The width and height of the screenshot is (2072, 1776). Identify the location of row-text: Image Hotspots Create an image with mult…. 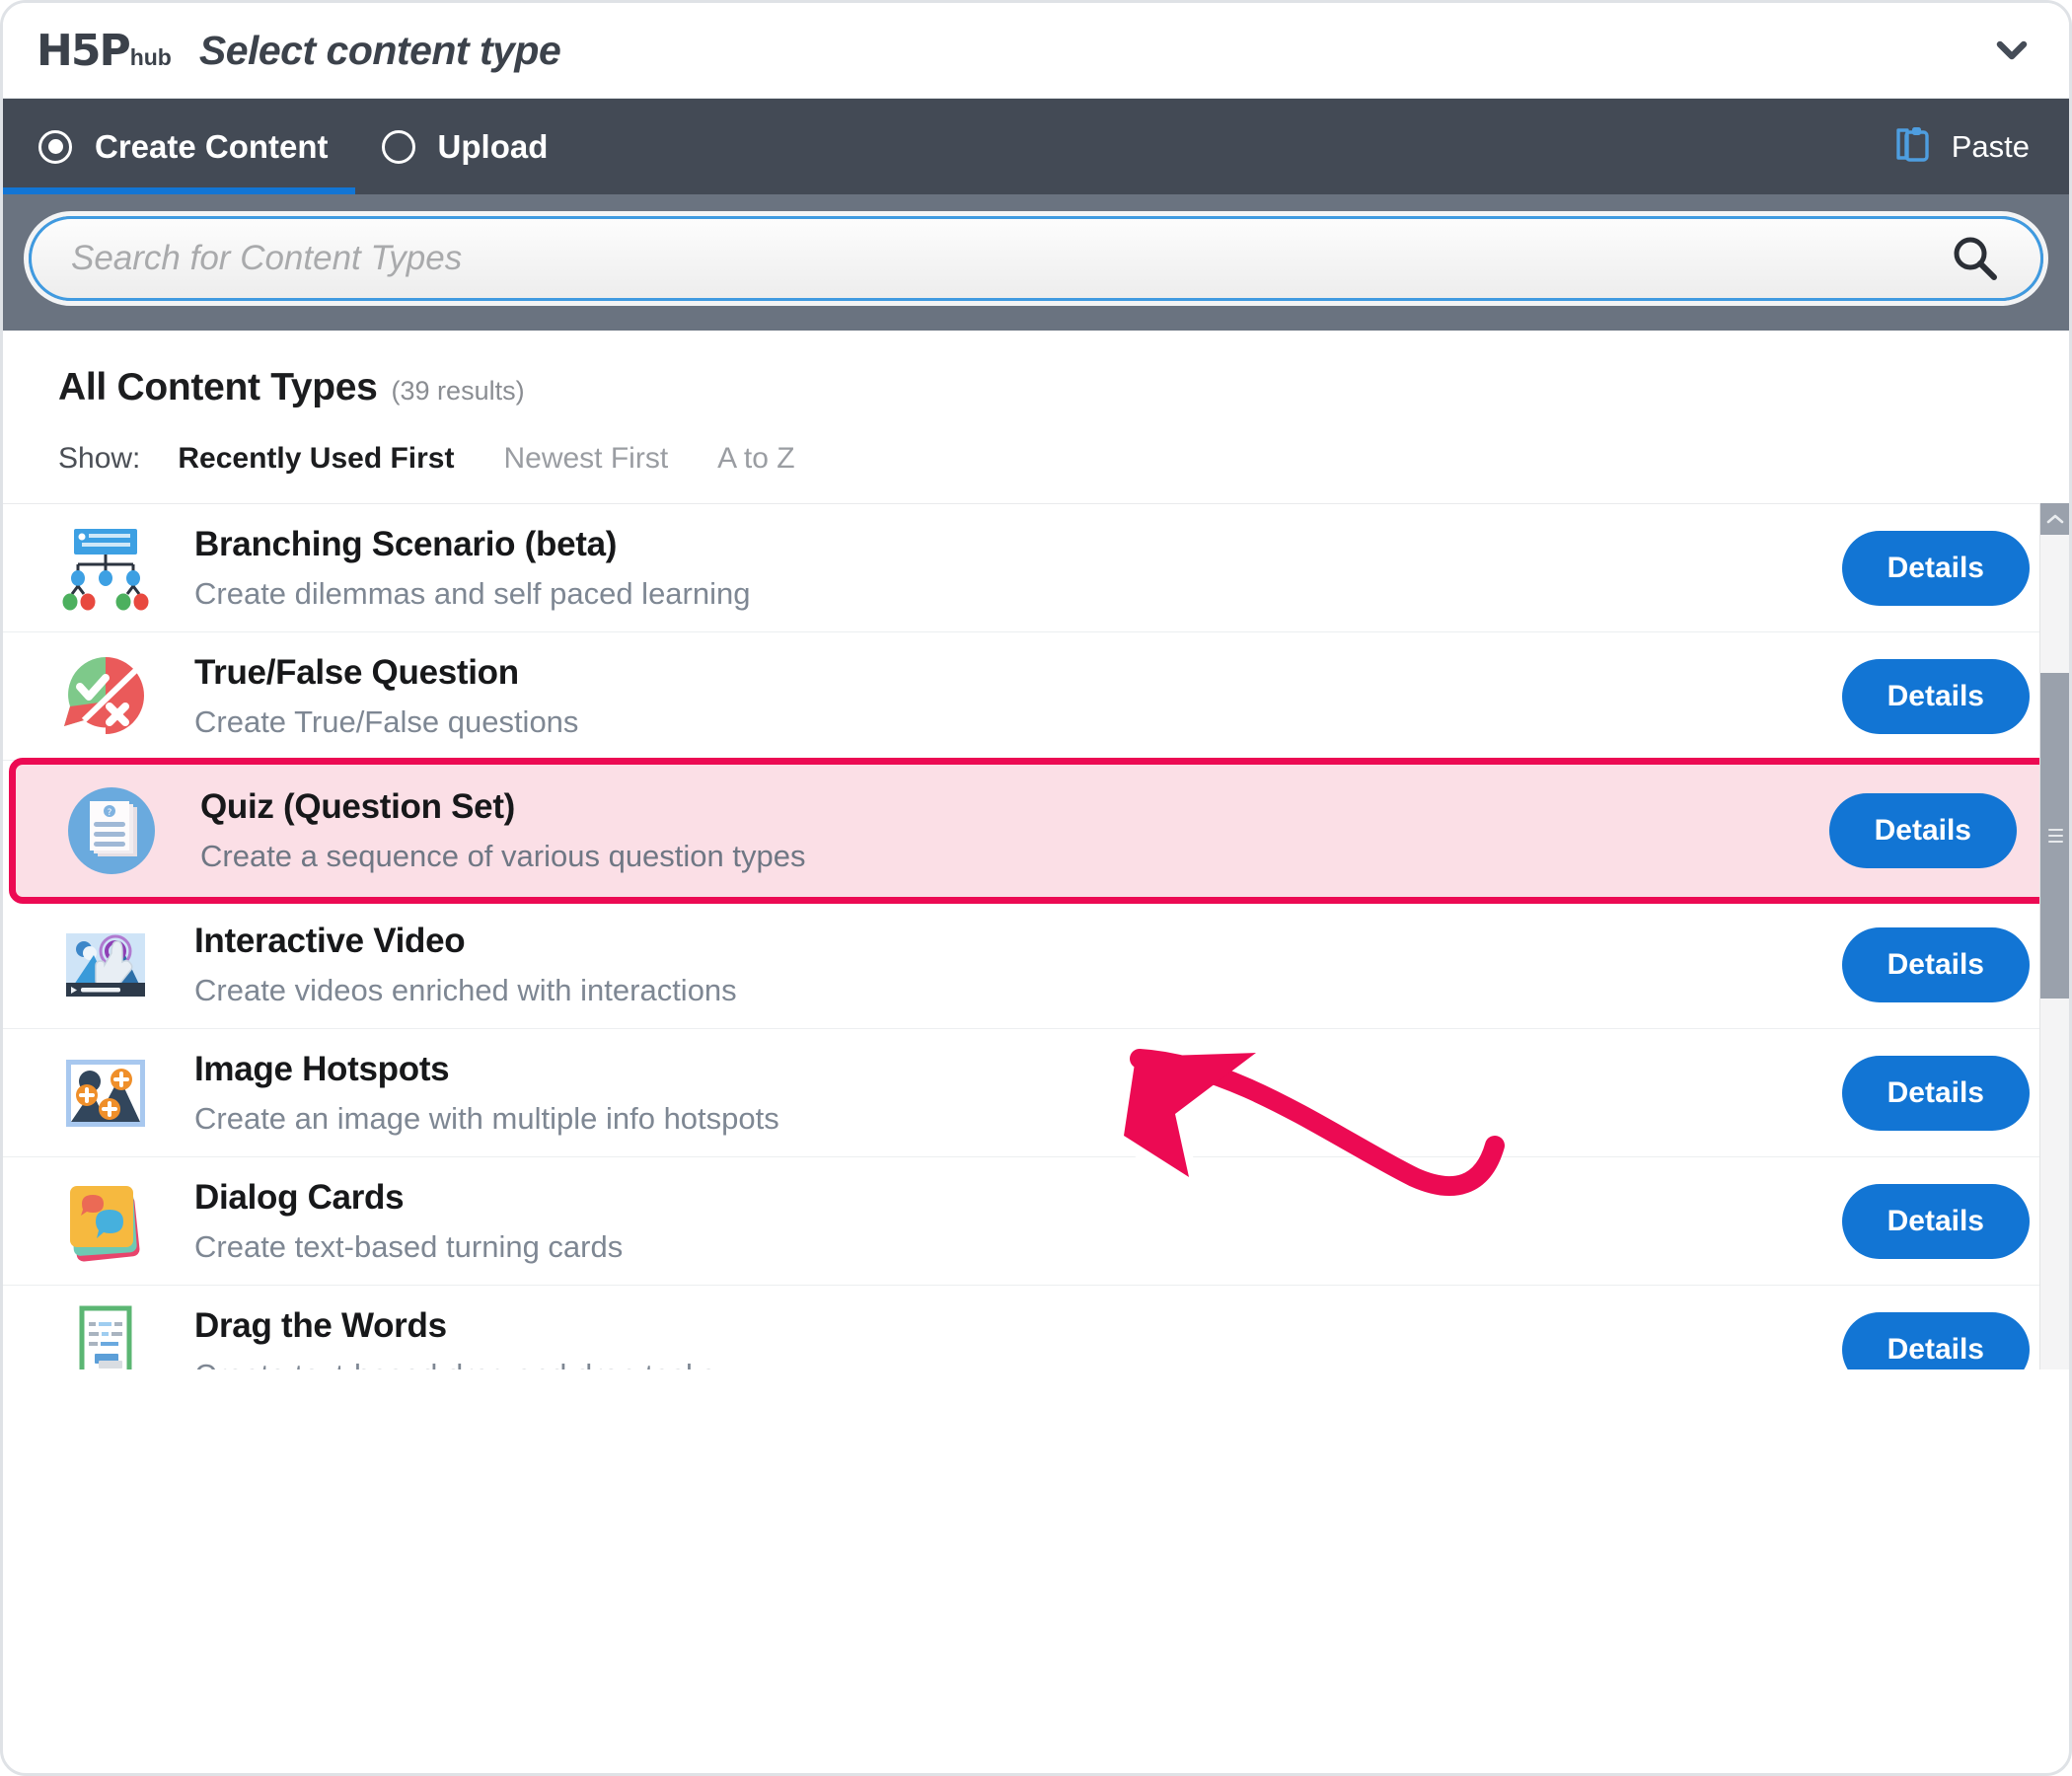
(1018, 1093).